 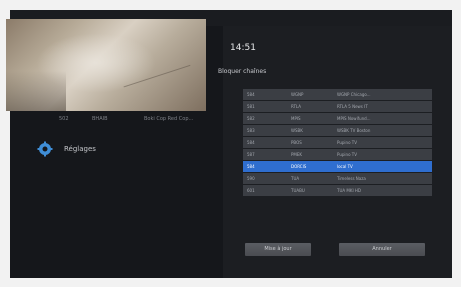 What do you see at coordinates (251, 190) in the screenshot?
I see `channel-num: 601` at bounding box center [251, 190].